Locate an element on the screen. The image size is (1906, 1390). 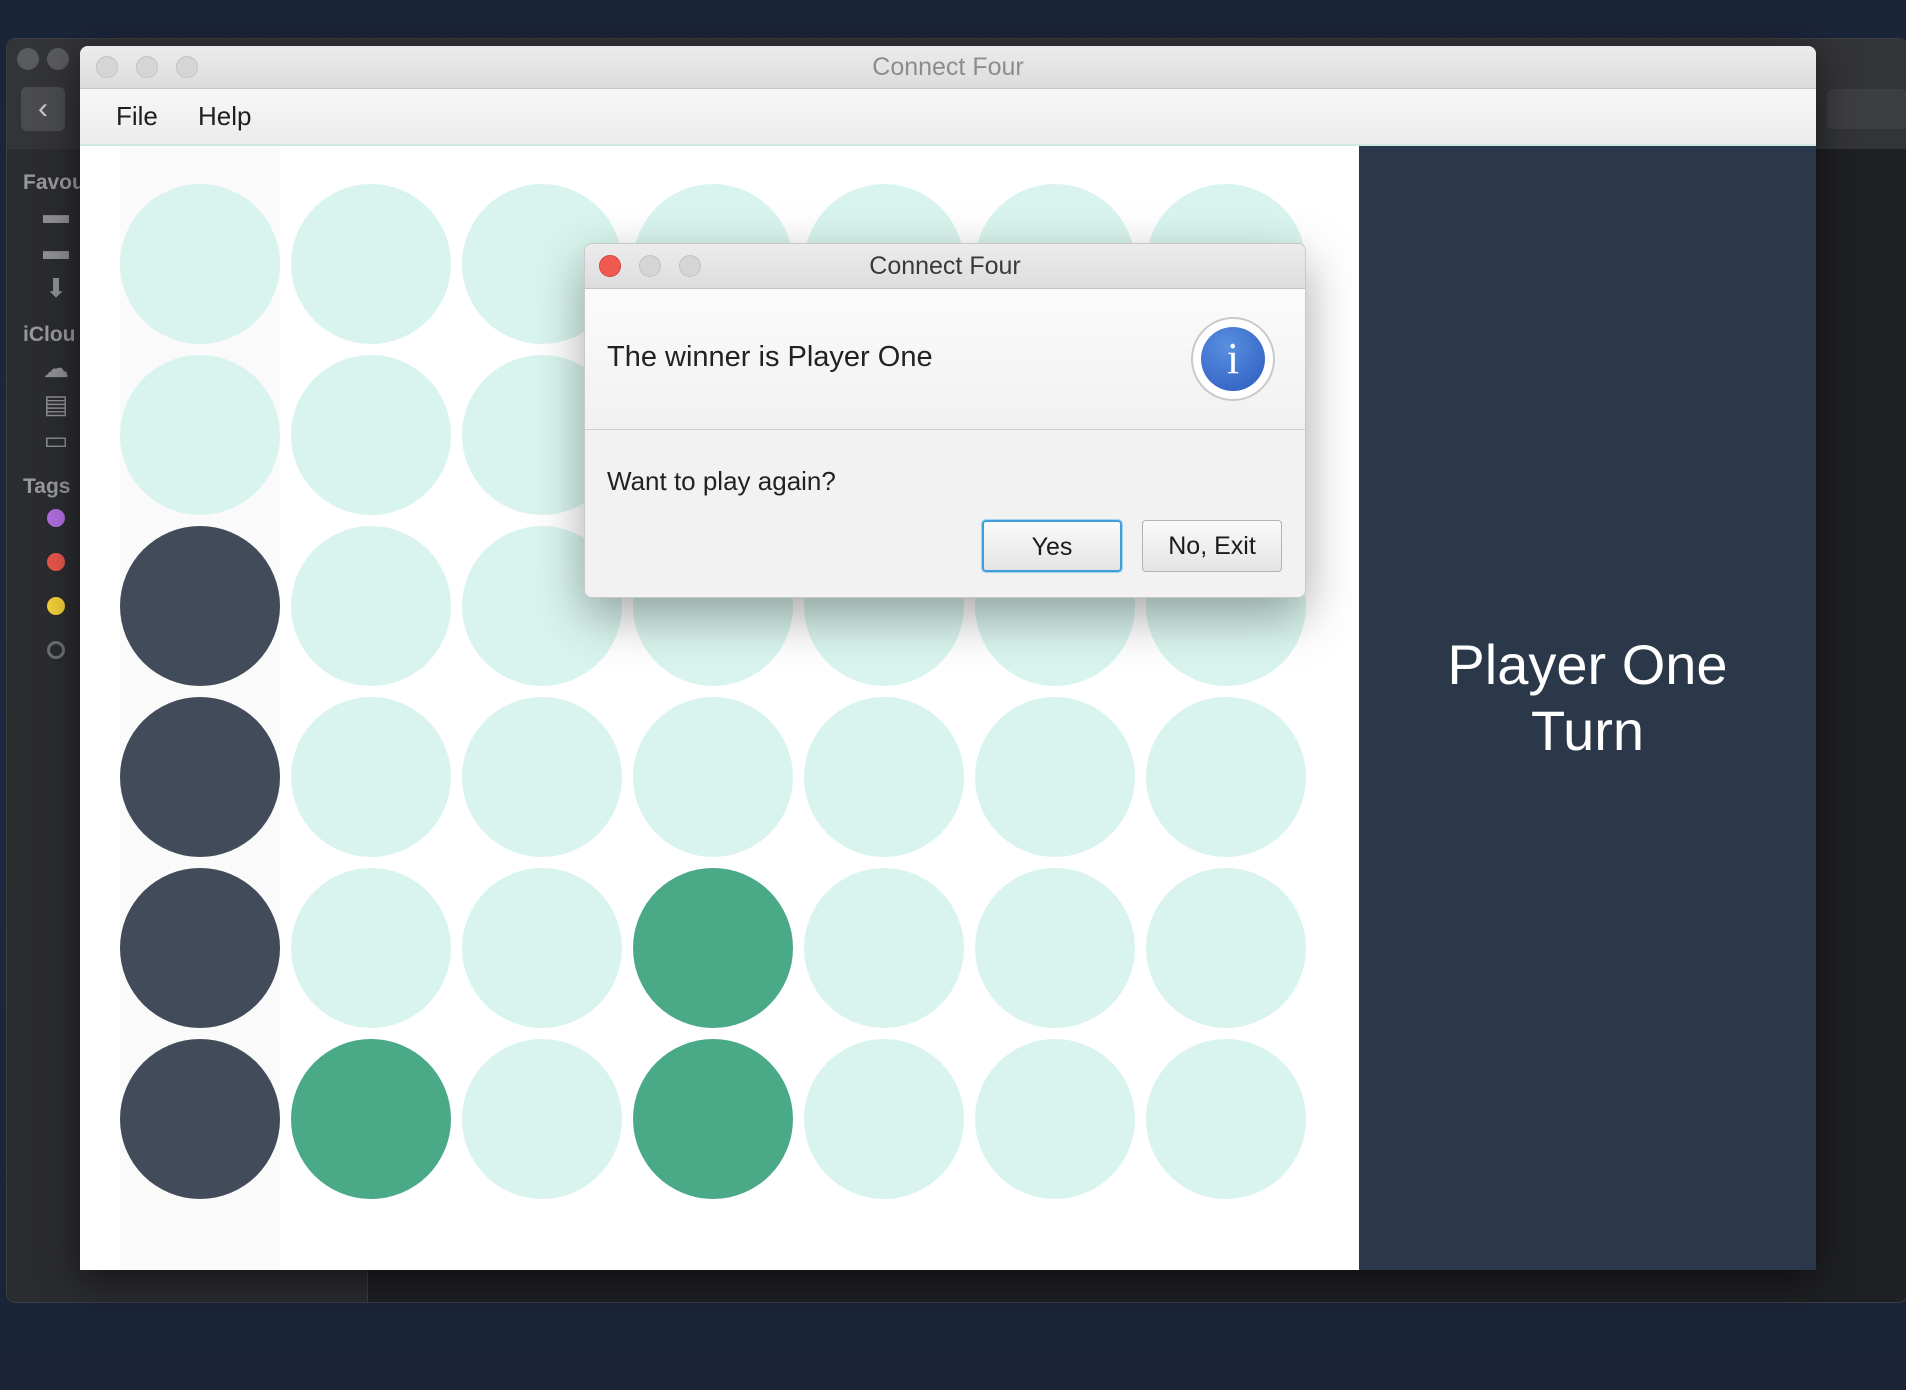
dialog-title: Connect Four is located at coordinates (945, 266).